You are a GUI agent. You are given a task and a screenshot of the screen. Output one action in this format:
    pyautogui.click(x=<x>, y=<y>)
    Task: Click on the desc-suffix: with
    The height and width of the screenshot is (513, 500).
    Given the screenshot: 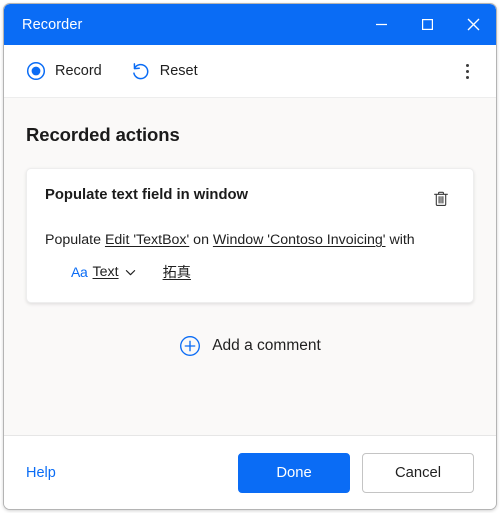 What is the action you would take?
    pyautogui.click(x=400, y=240)
    